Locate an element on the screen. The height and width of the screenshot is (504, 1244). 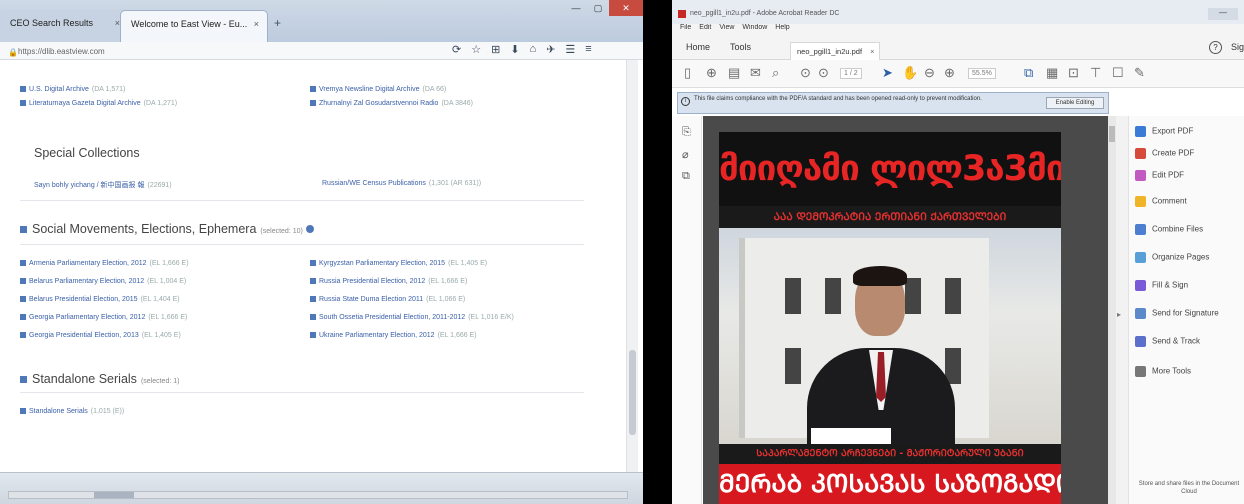
upload-icon: ⊕ is located at coordinates (711, 73).